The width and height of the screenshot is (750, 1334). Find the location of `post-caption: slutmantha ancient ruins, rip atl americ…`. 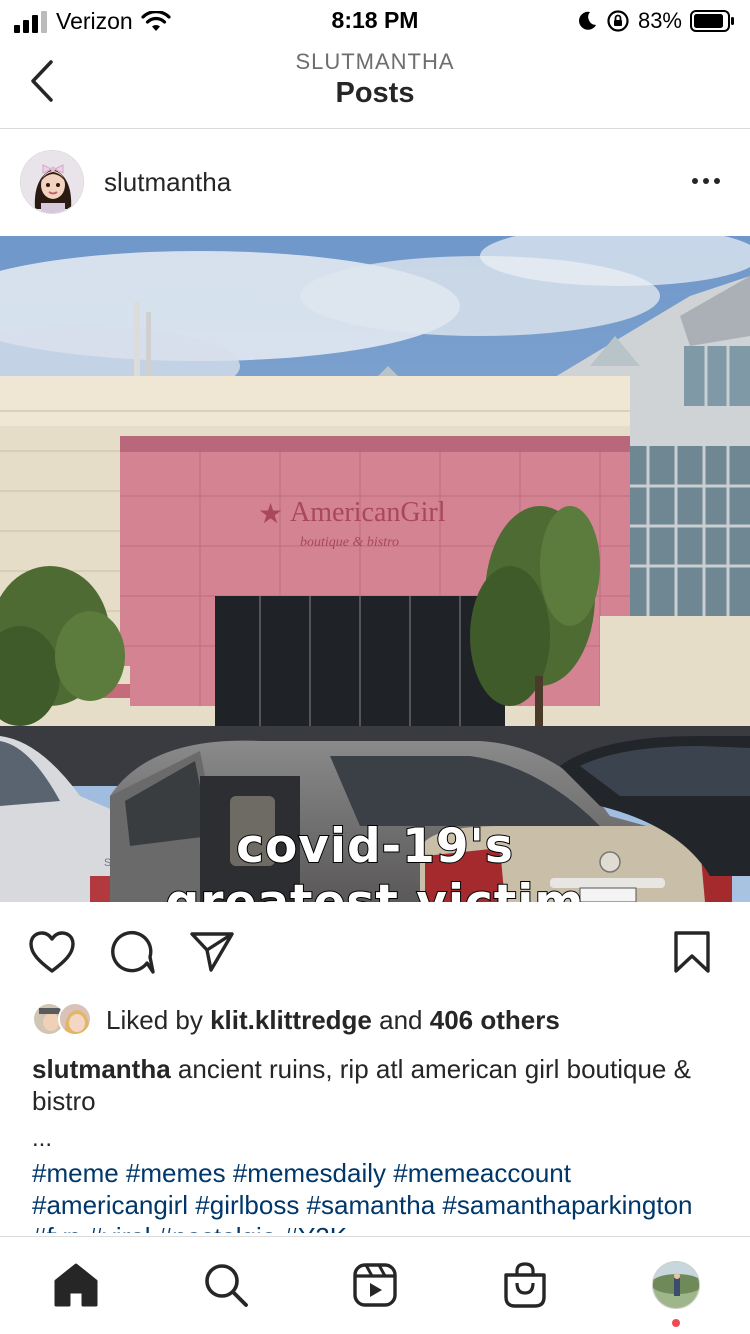

post-caption: slutmantha ancient ruins, rip atl americ… is located at coordinates (377, 1085).